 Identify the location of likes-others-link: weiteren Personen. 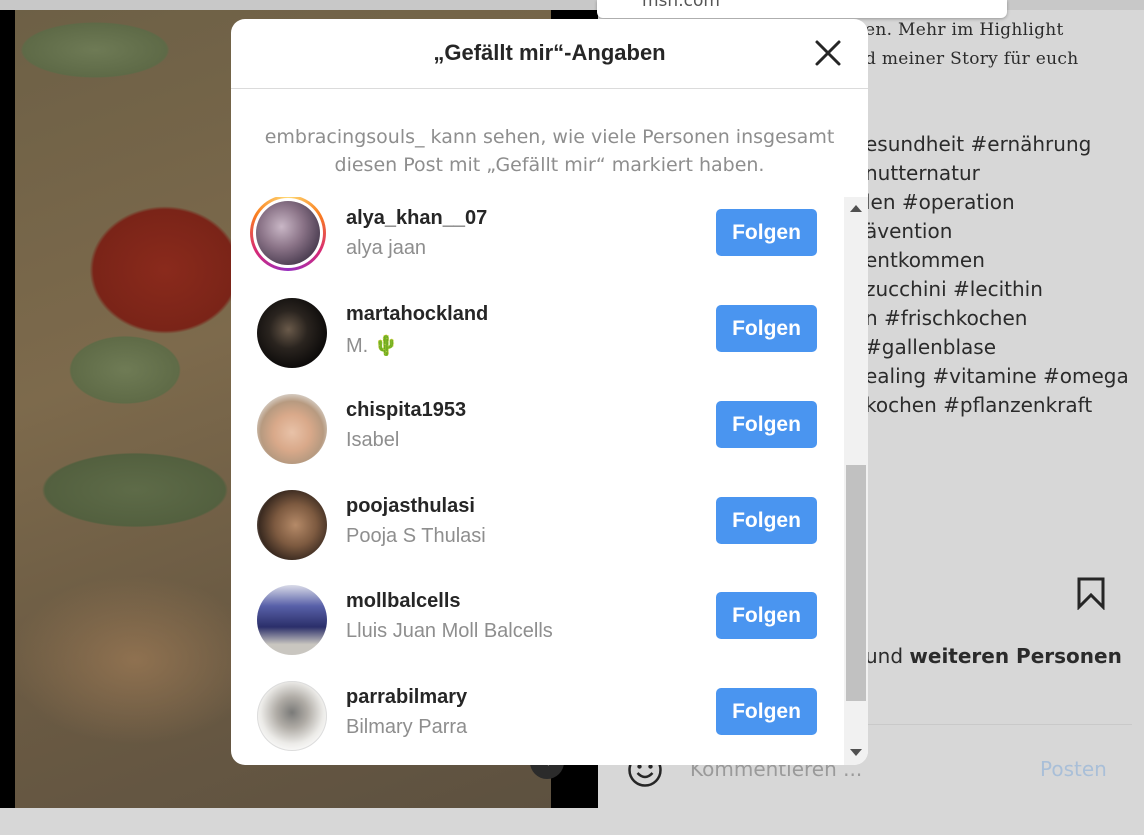
(1015, 656).